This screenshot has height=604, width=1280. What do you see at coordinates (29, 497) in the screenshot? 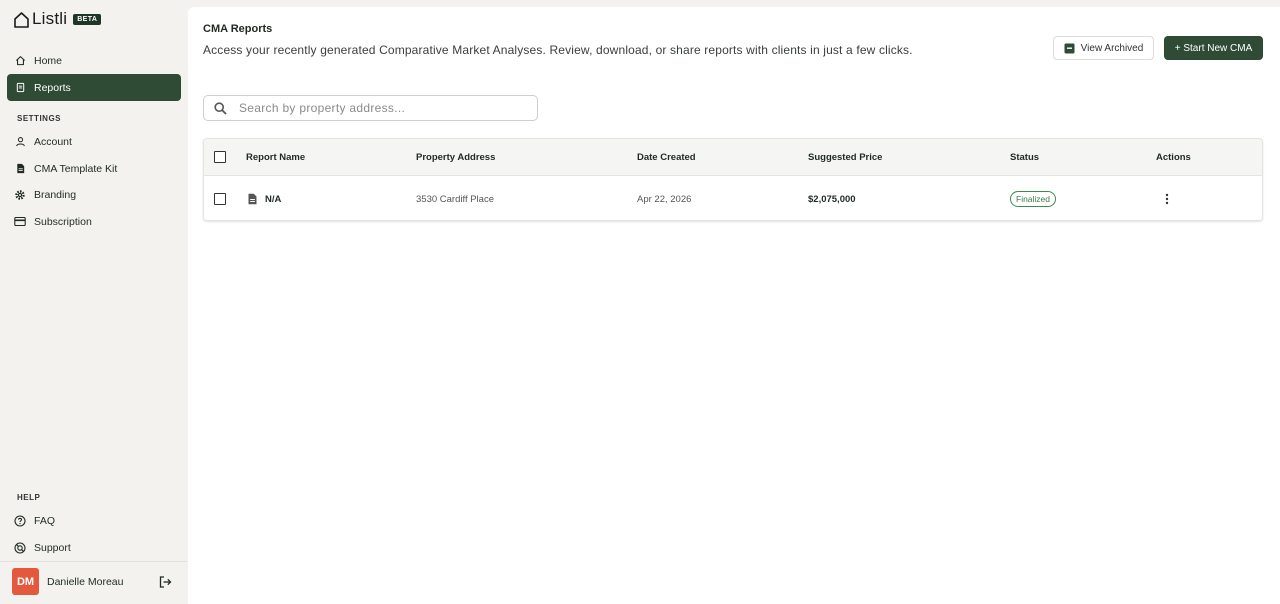
I see `help-section-label: HELP` at bounding box center [29, 497].